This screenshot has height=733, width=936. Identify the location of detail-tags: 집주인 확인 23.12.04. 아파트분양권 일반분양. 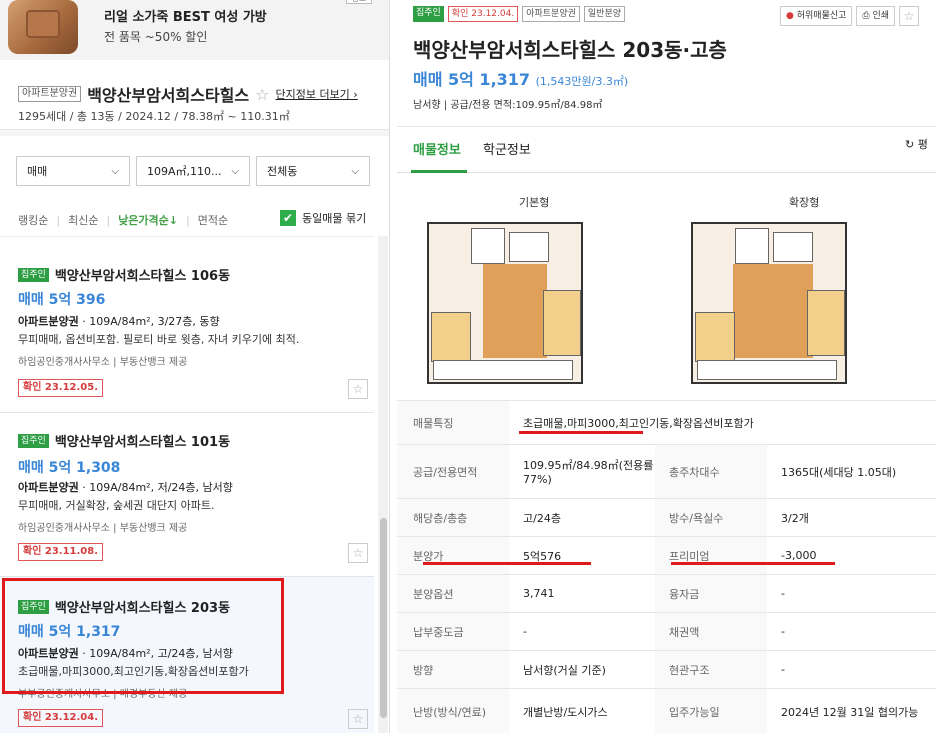
(519, 14).